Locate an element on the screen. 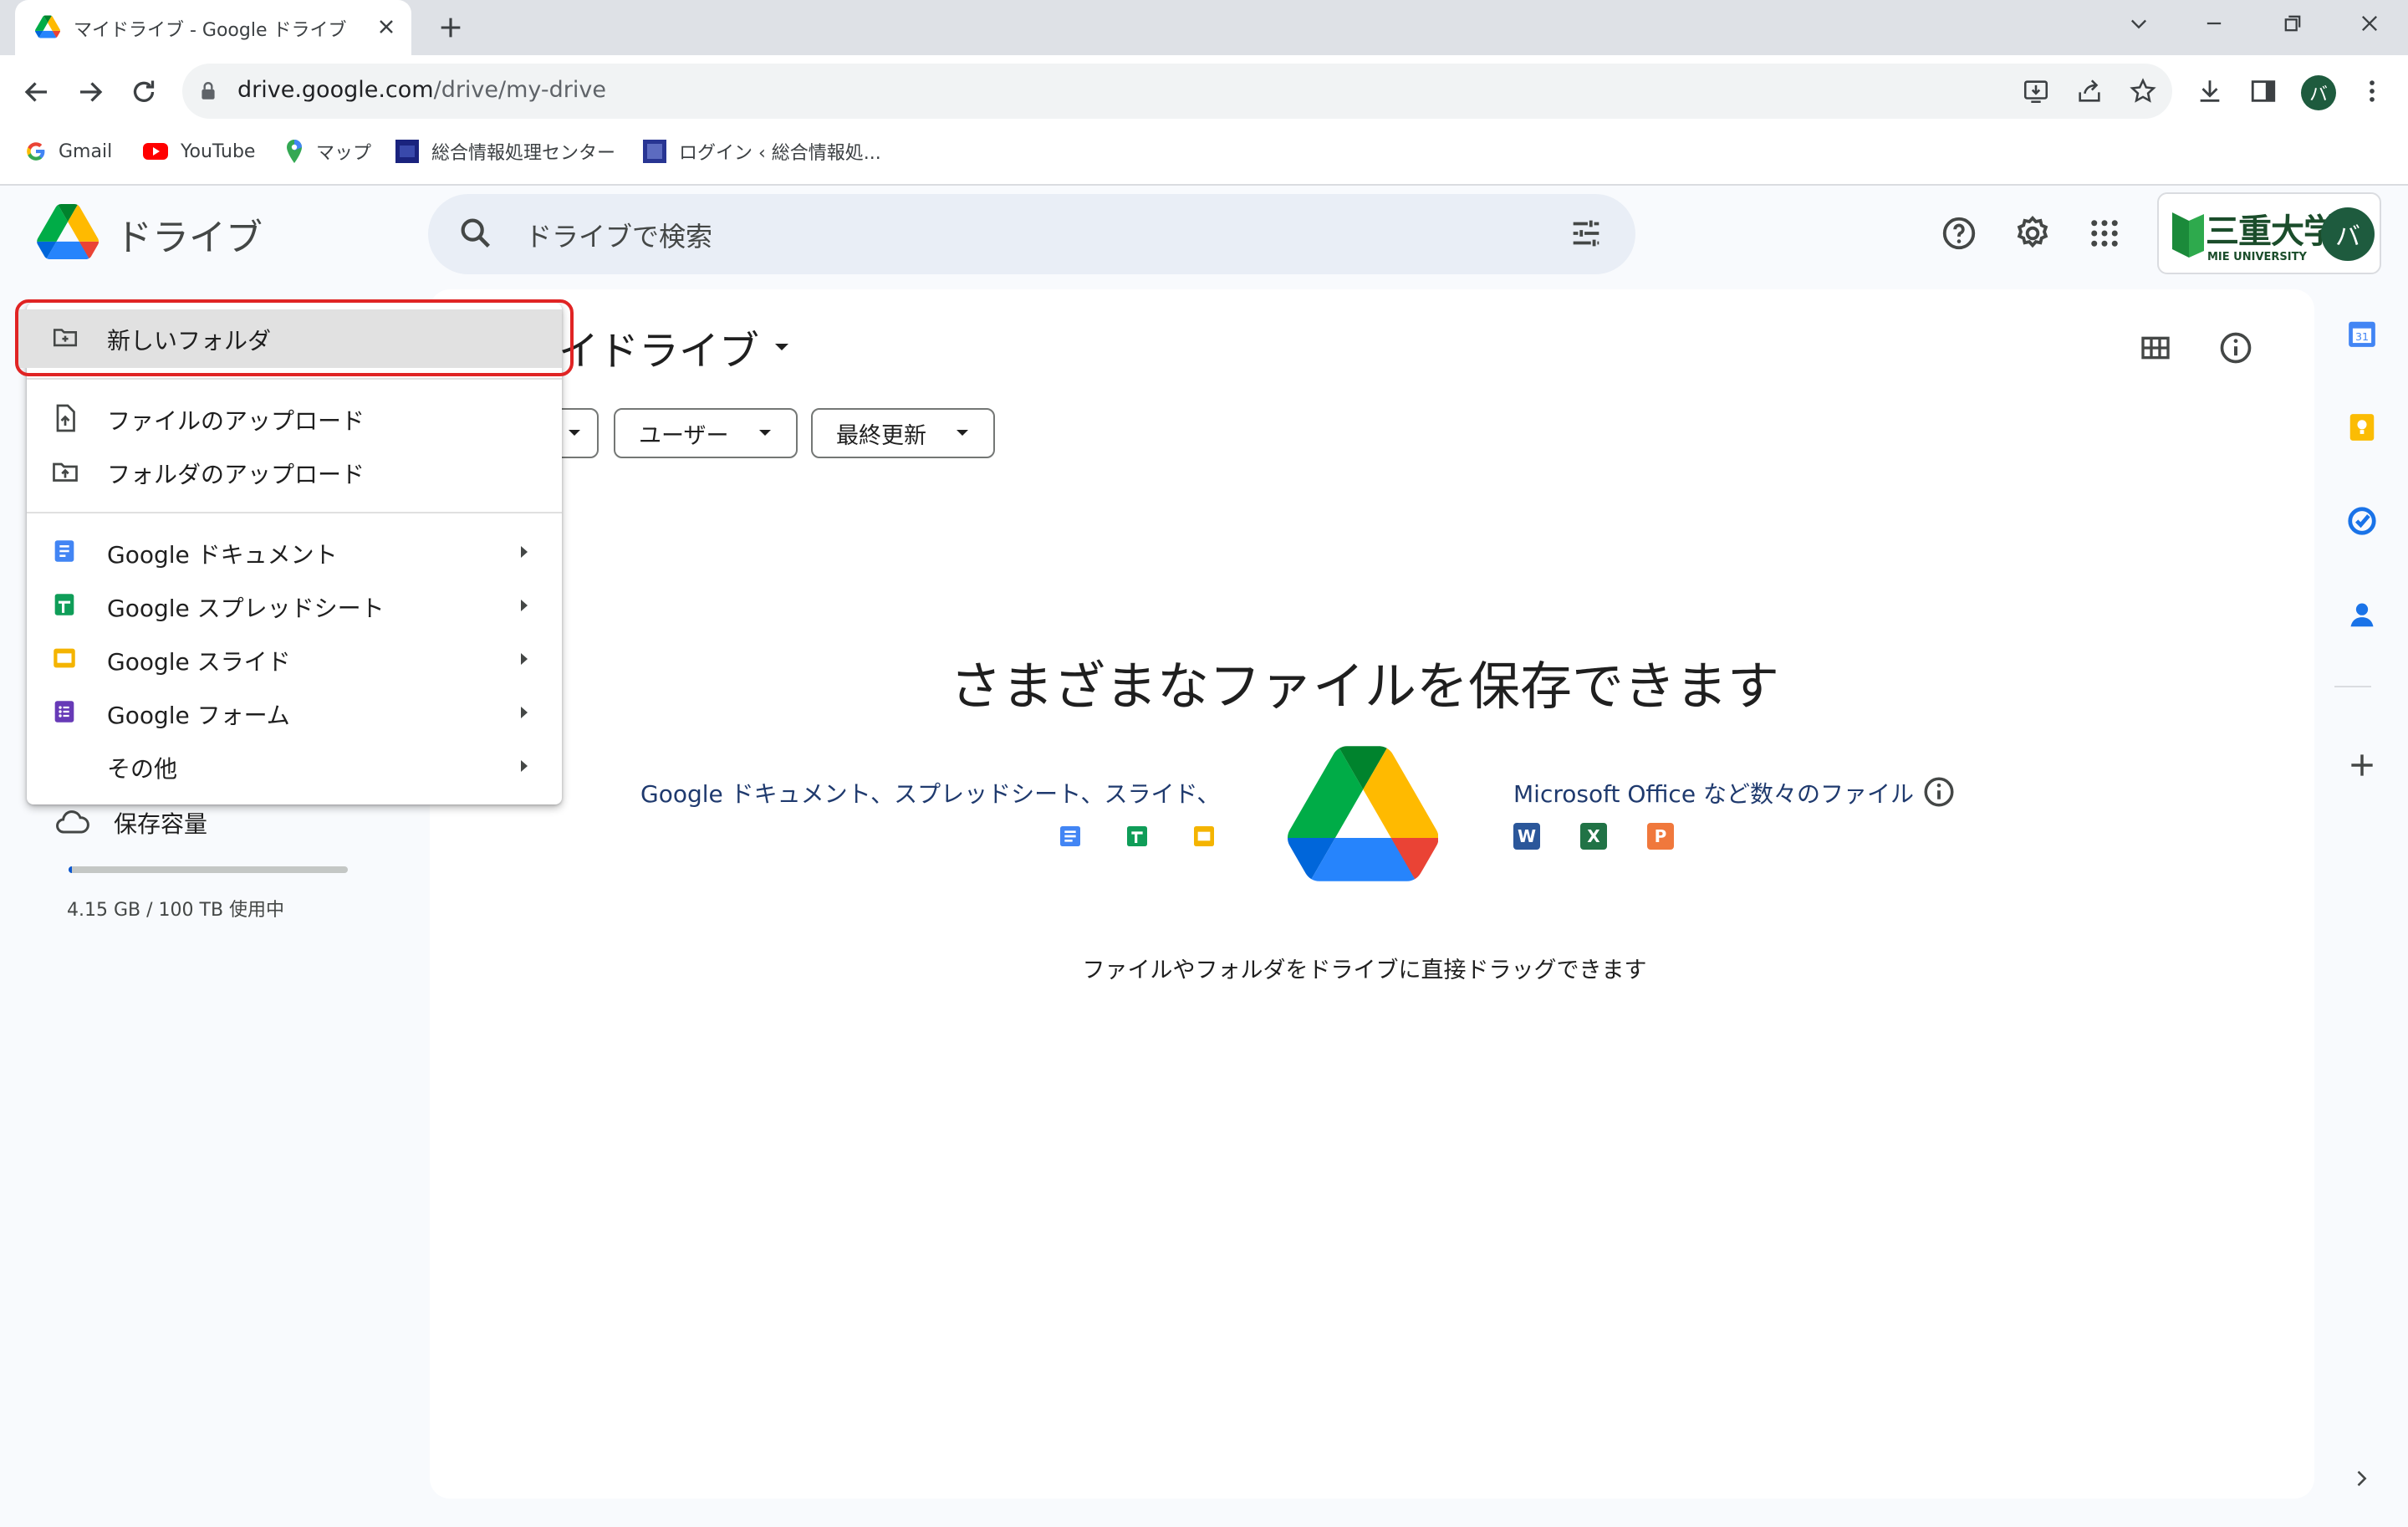  tab-search-chevron-icon is located at coordinates (2138, 24).